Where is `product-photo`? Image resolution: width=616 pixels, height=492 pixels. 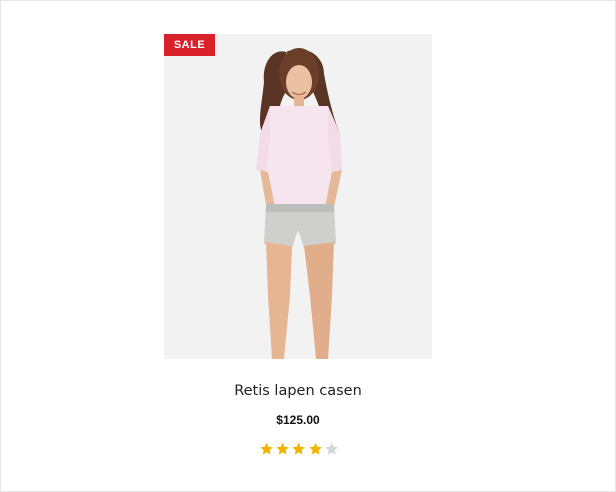 product-photo is located at coordinates (299, 203).